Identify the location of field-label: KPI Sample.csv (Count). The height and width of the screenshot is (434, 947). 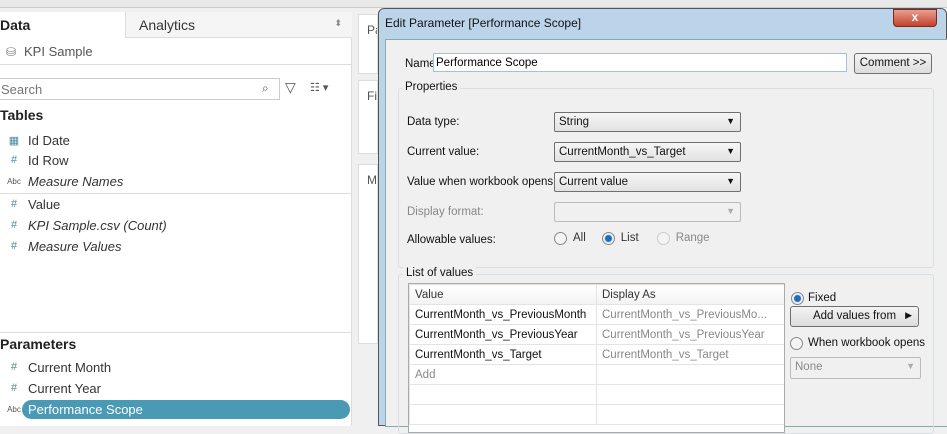
(97, 225).